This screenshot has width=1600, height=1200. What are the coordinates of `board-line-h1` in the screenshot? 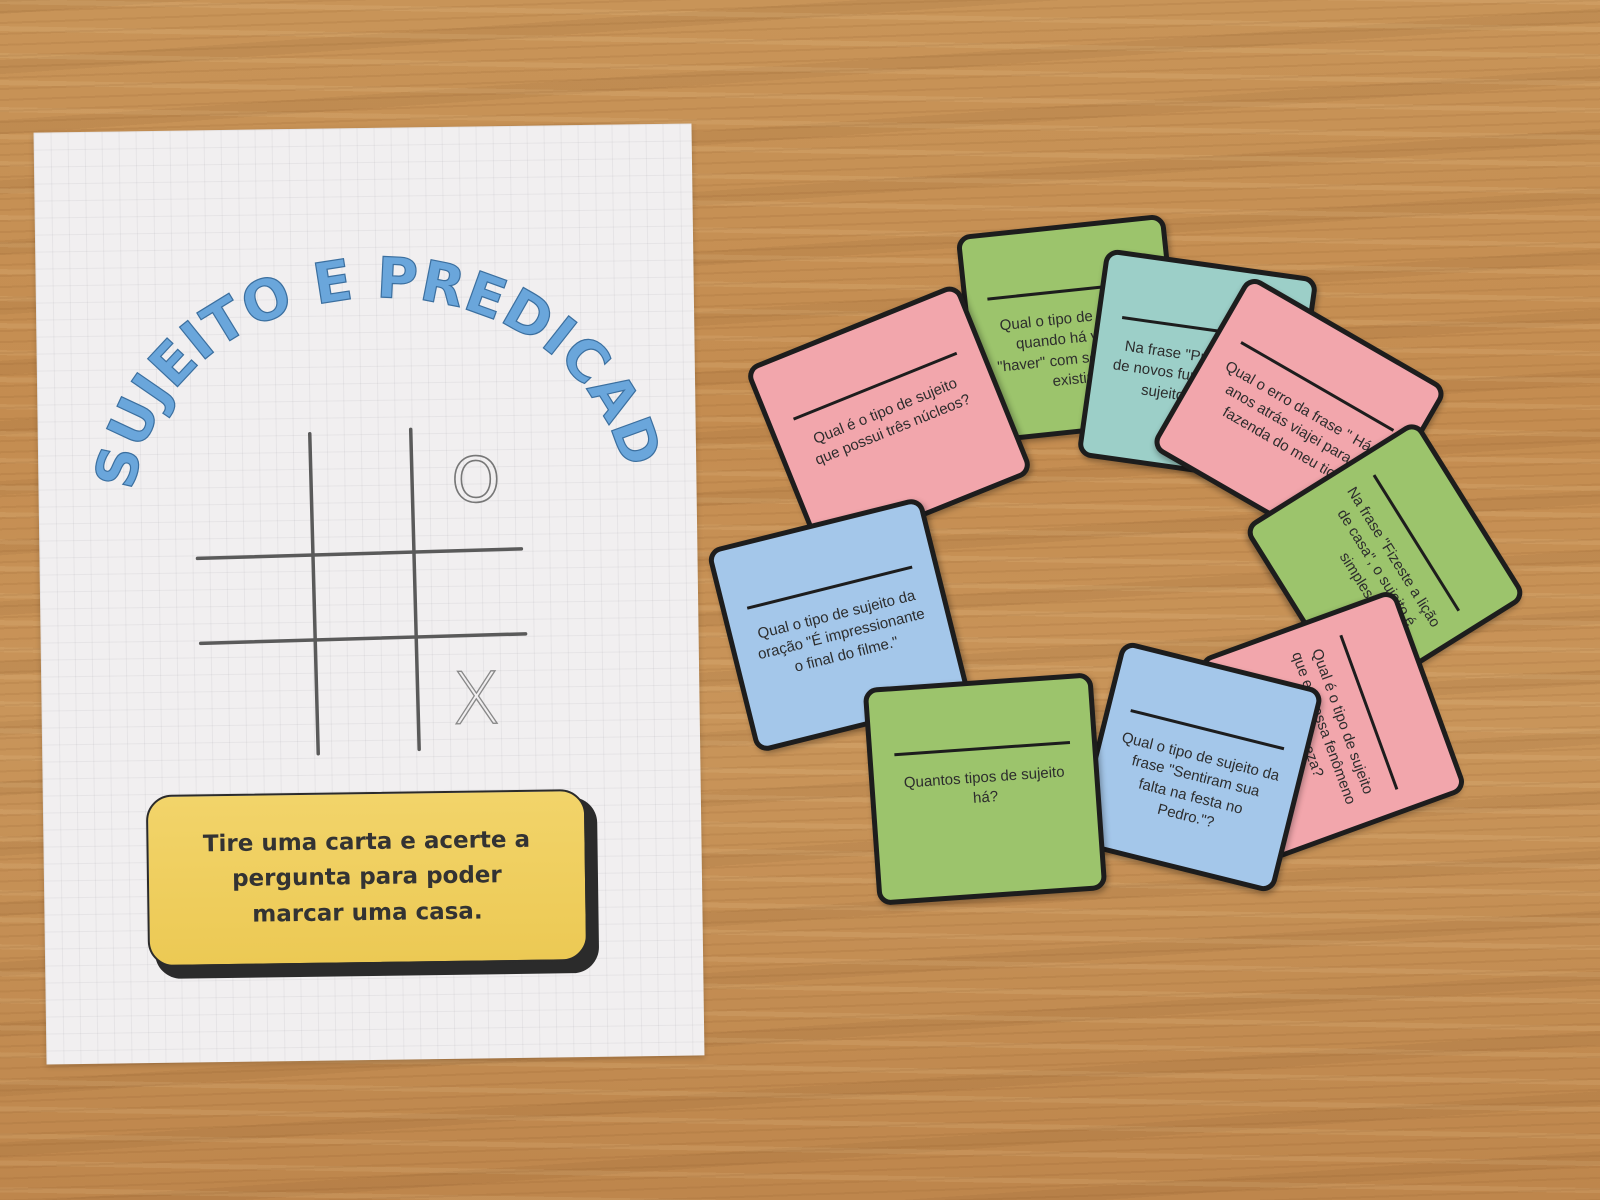 It's located at (359, 554).